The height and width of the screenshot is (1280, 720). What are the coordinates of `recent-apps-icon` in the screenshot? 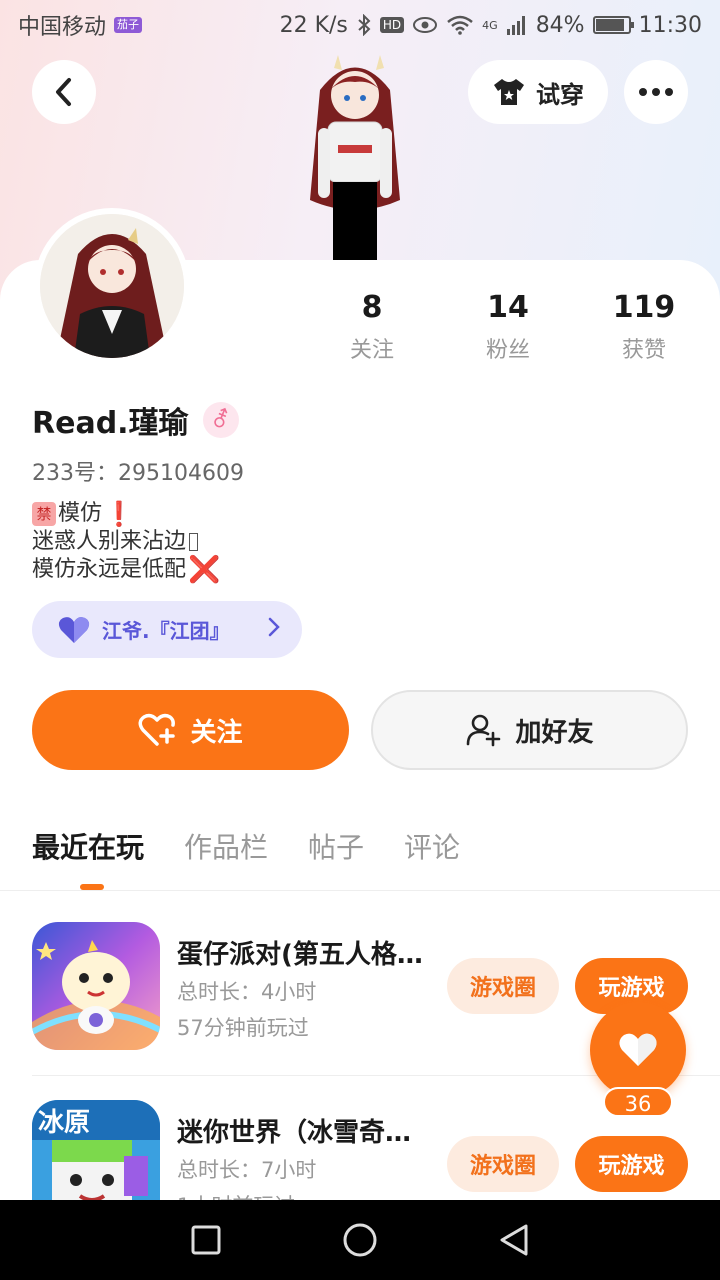 It's located at (206, 1240).